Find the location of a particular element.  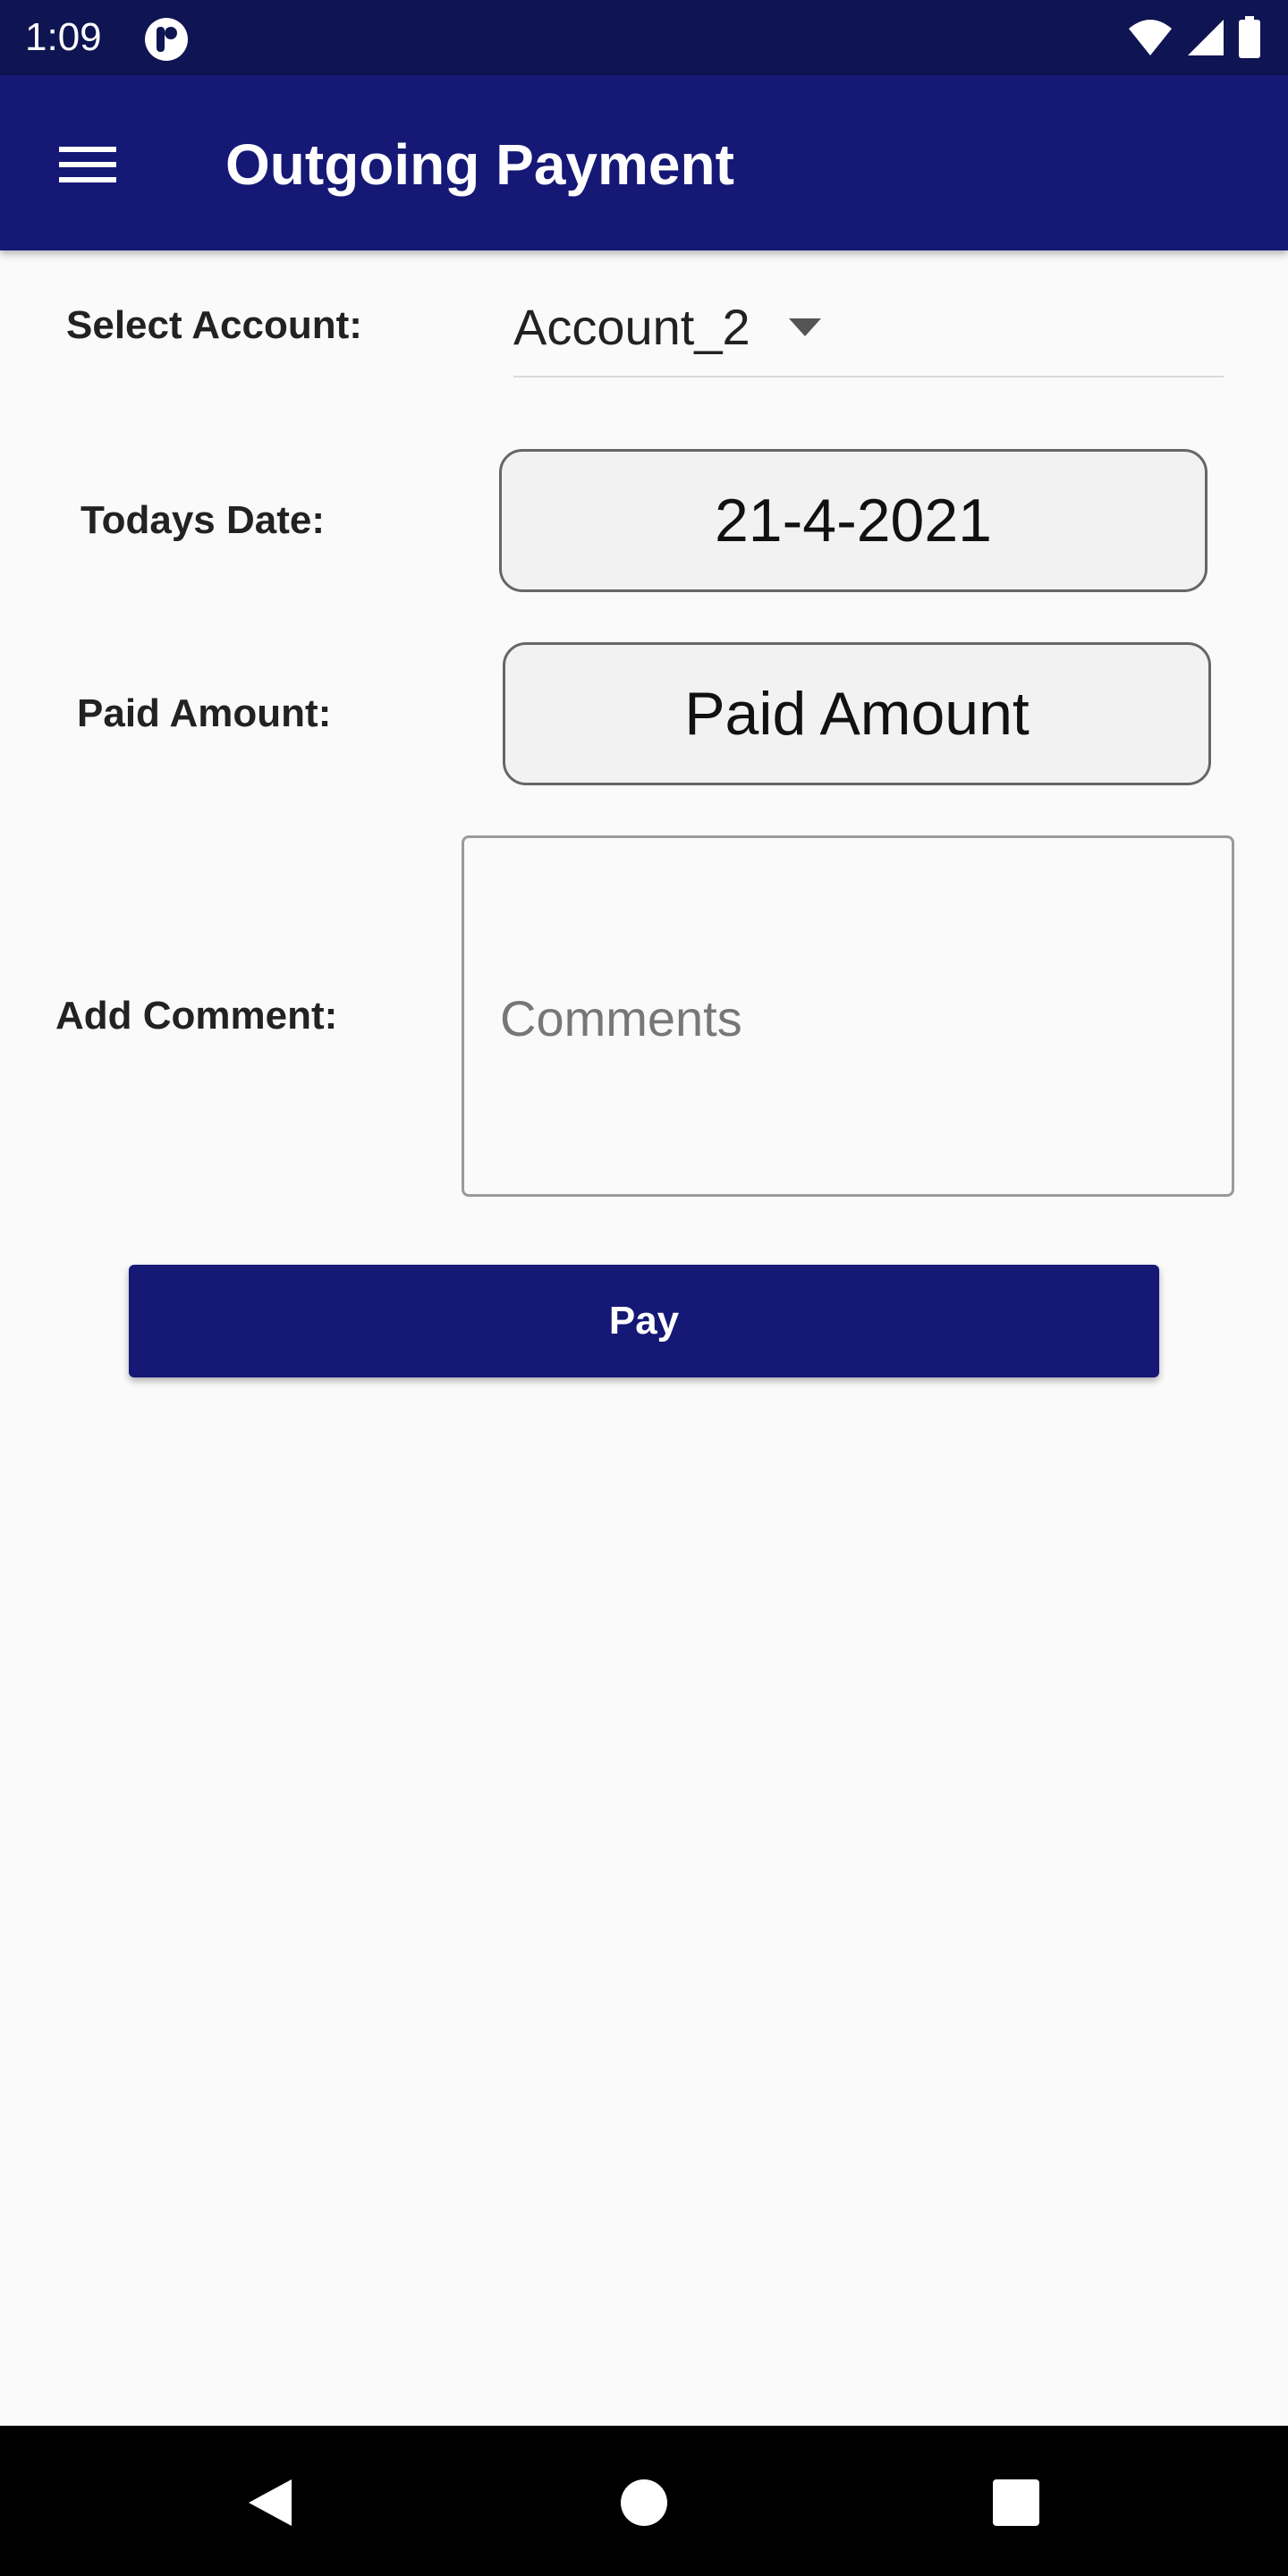

navigation-bar is located at coordinates (644, 2501).